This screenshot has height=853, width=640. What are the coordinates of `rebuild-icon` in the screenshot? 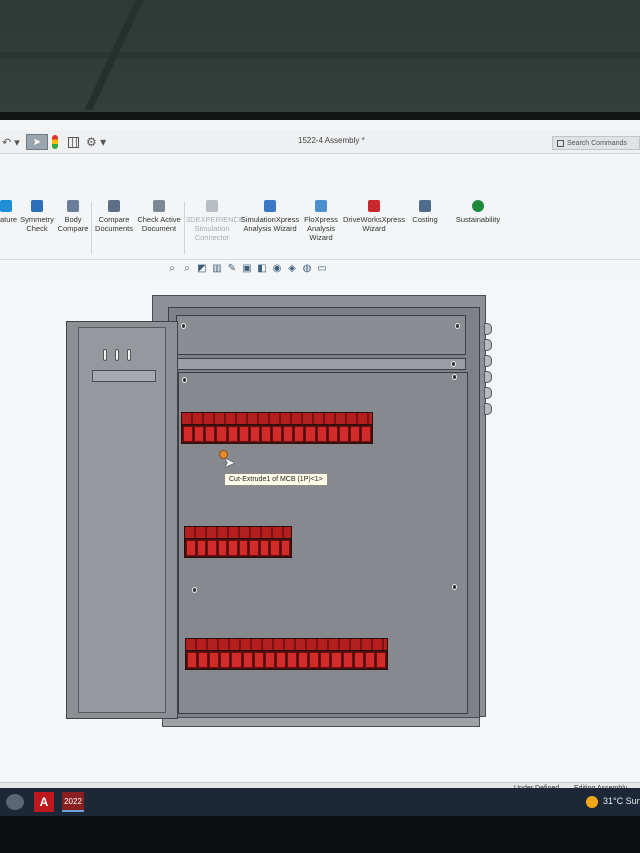 It's located at (57, 142).